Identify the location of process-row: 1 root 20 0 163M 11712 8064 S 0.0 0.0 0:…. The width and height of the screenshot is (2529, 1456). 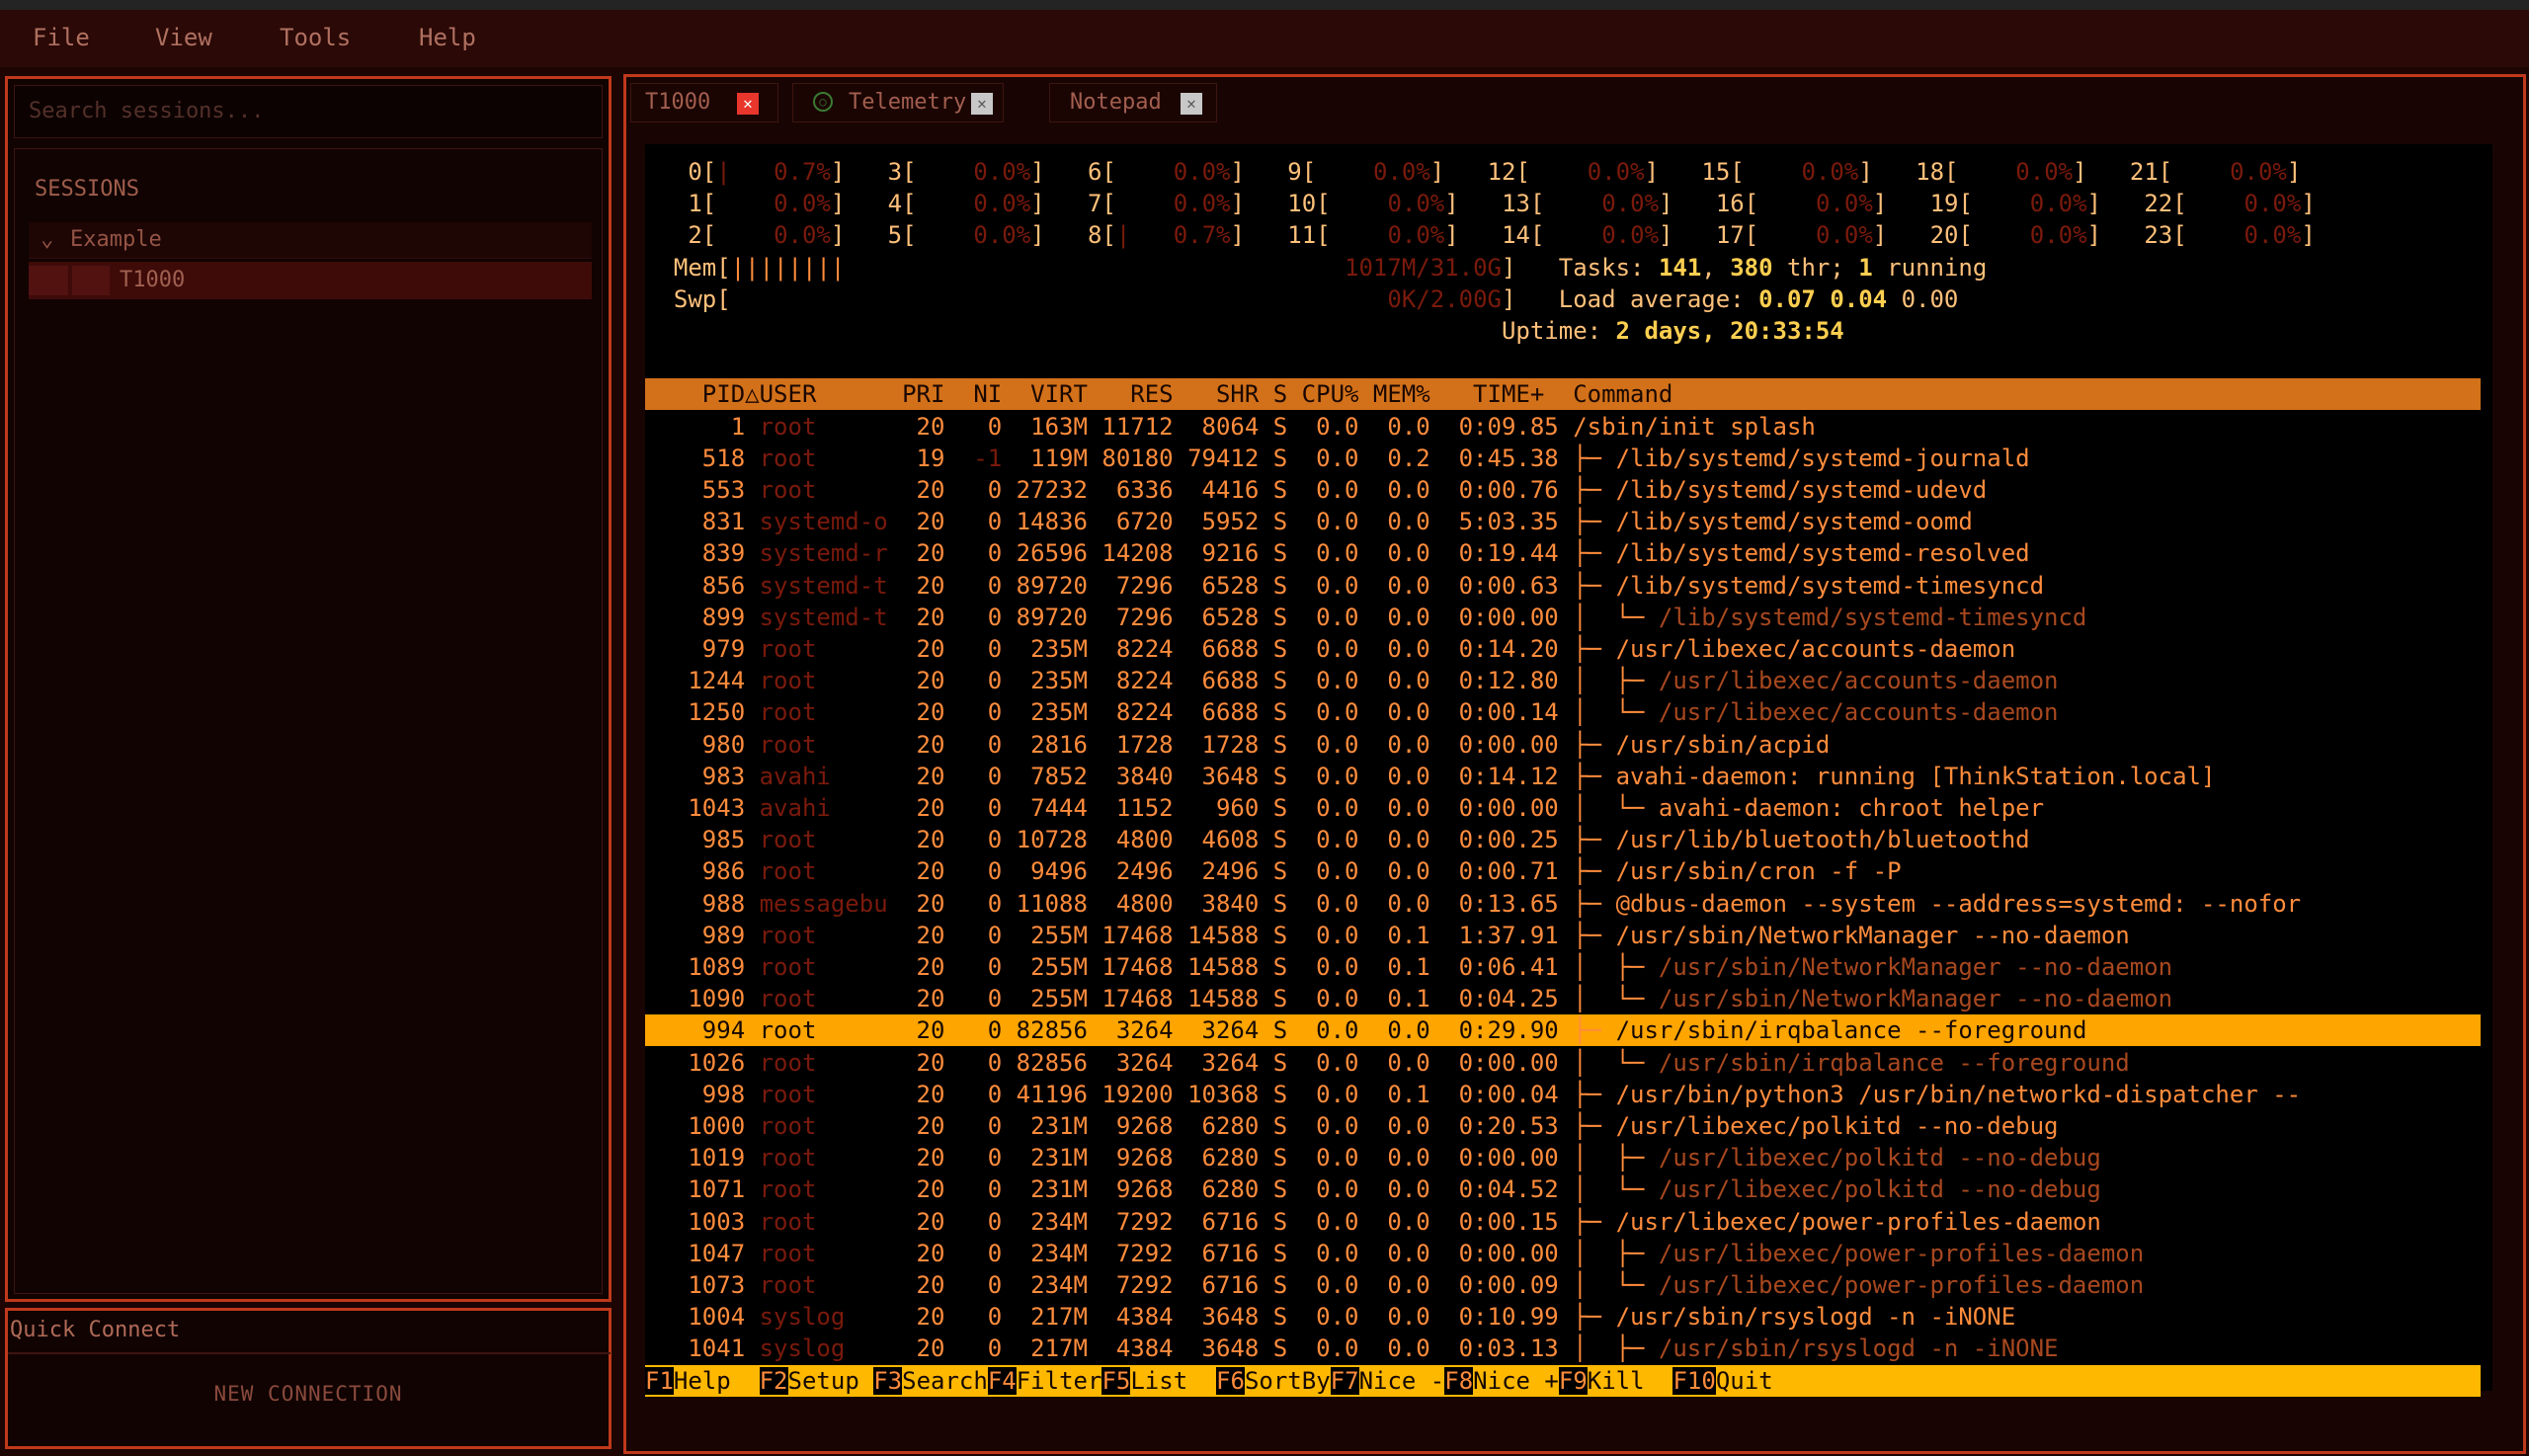
(1230, 426).